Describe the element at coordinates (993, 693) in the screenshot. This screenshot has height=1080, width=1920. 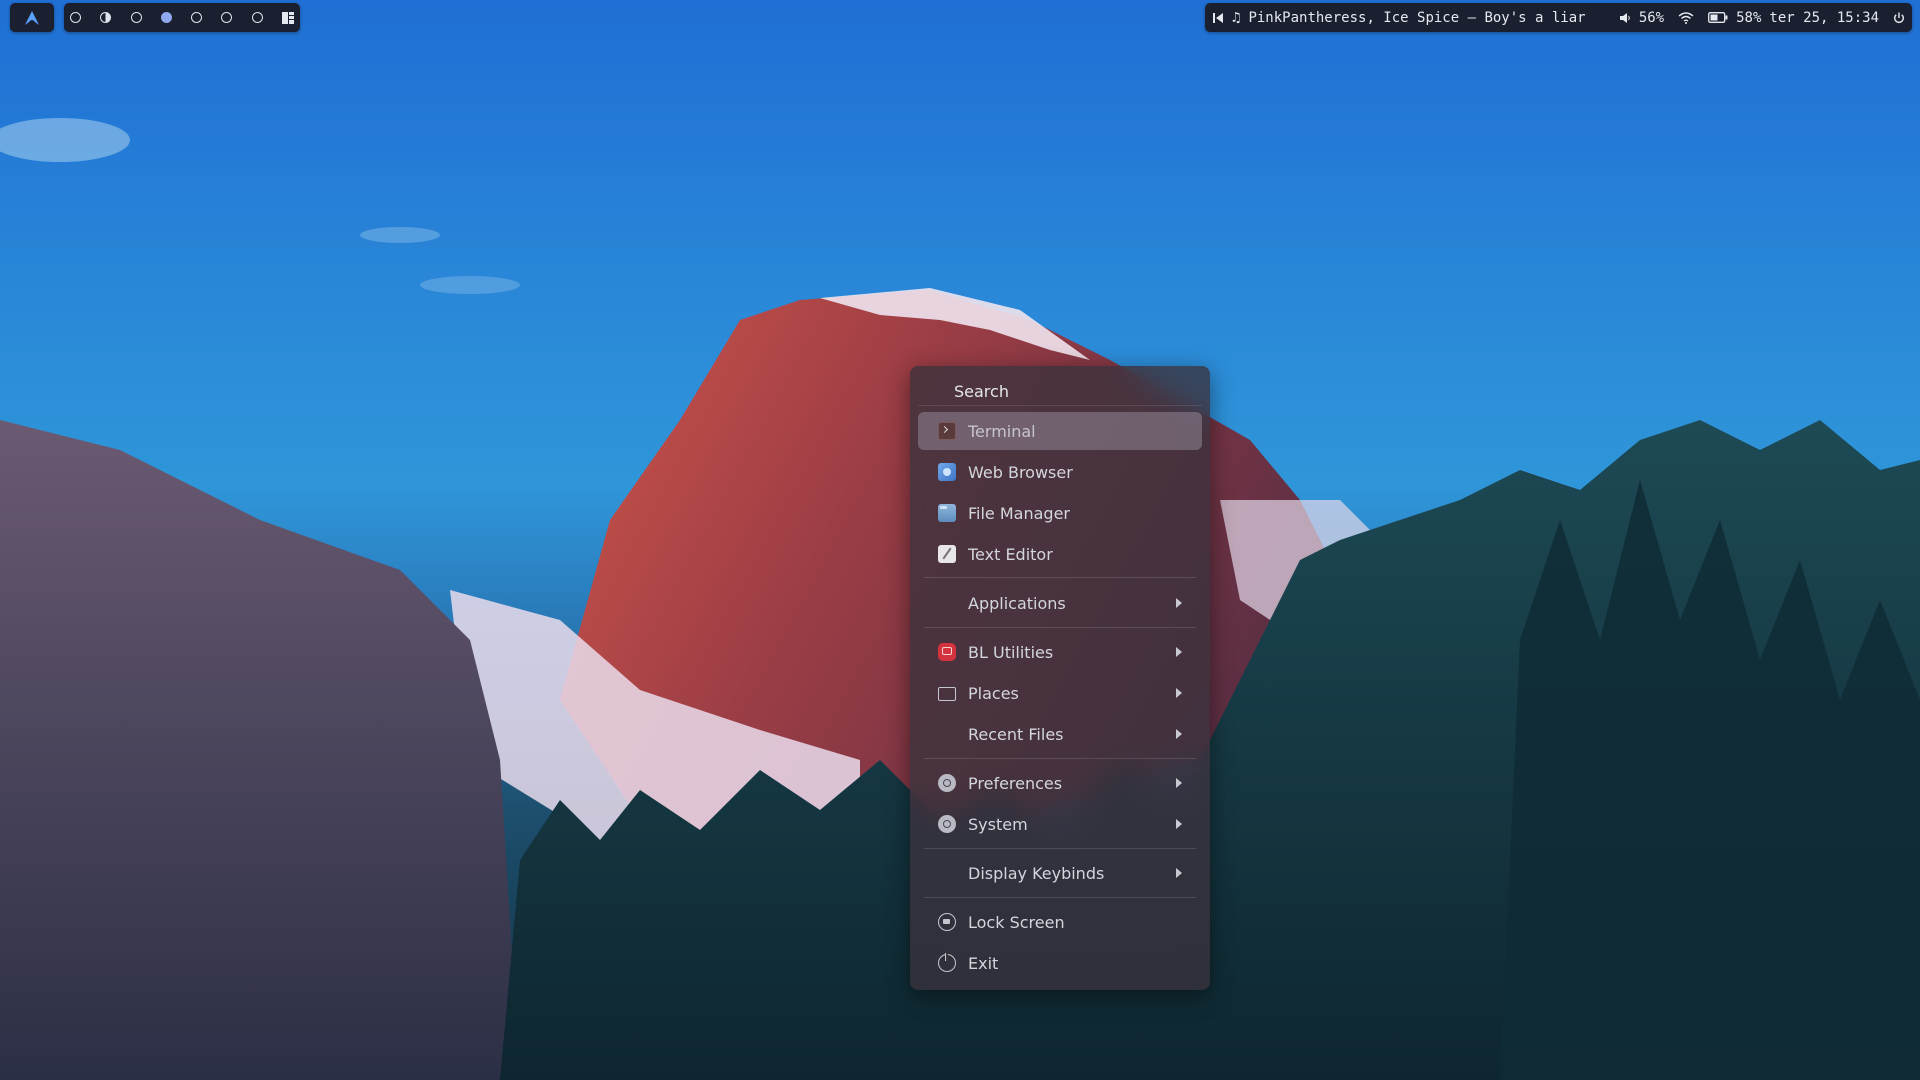
I see `menu-item-label: Places` at that location.